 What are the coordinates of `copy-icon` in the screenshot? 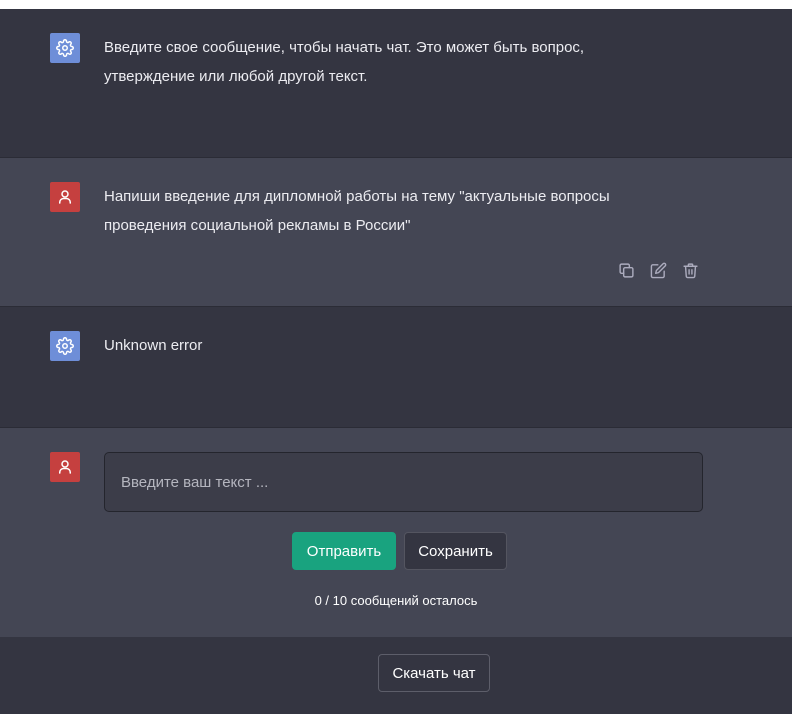 It's located at (626, 270).